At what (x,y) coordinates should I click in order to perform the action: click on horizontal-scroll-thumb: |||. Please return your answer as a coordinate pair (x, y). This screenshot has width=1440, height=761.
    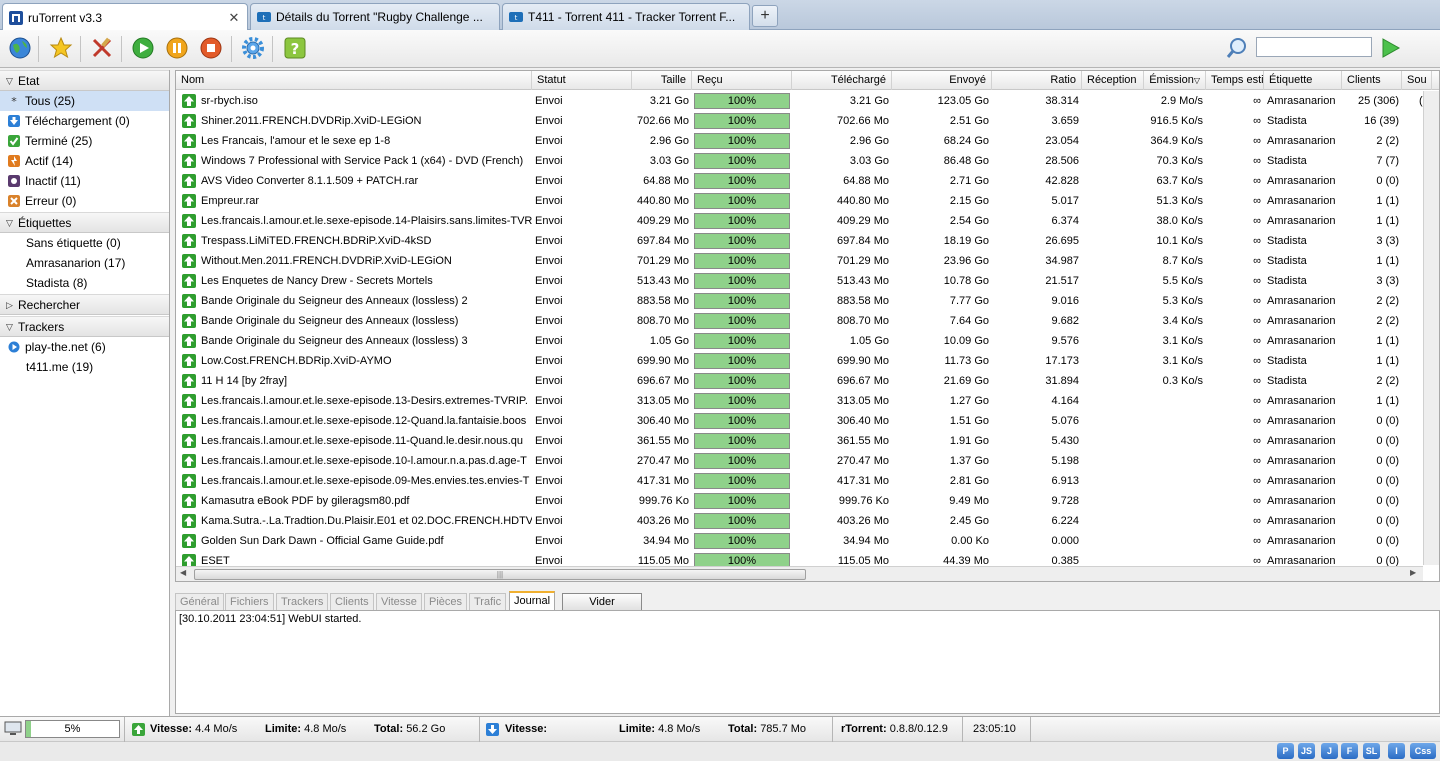
    Looking at the image, I should click on (500, 574).